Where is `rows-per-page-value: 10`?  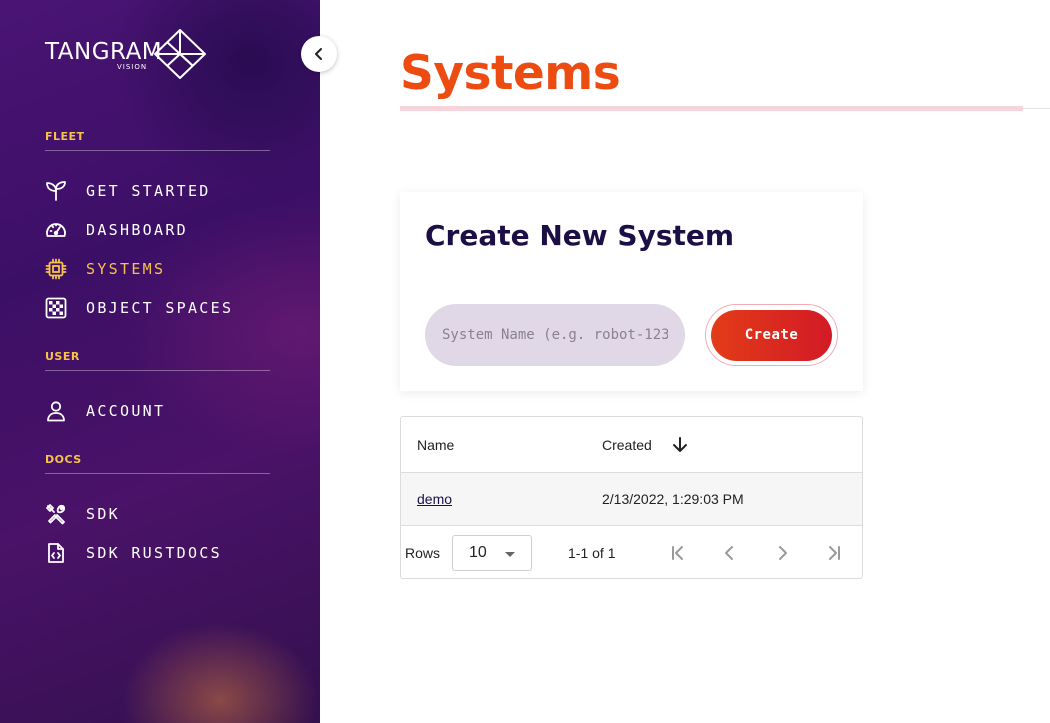
rows-per-page-value: 10 is located at coordinates (478, 552).